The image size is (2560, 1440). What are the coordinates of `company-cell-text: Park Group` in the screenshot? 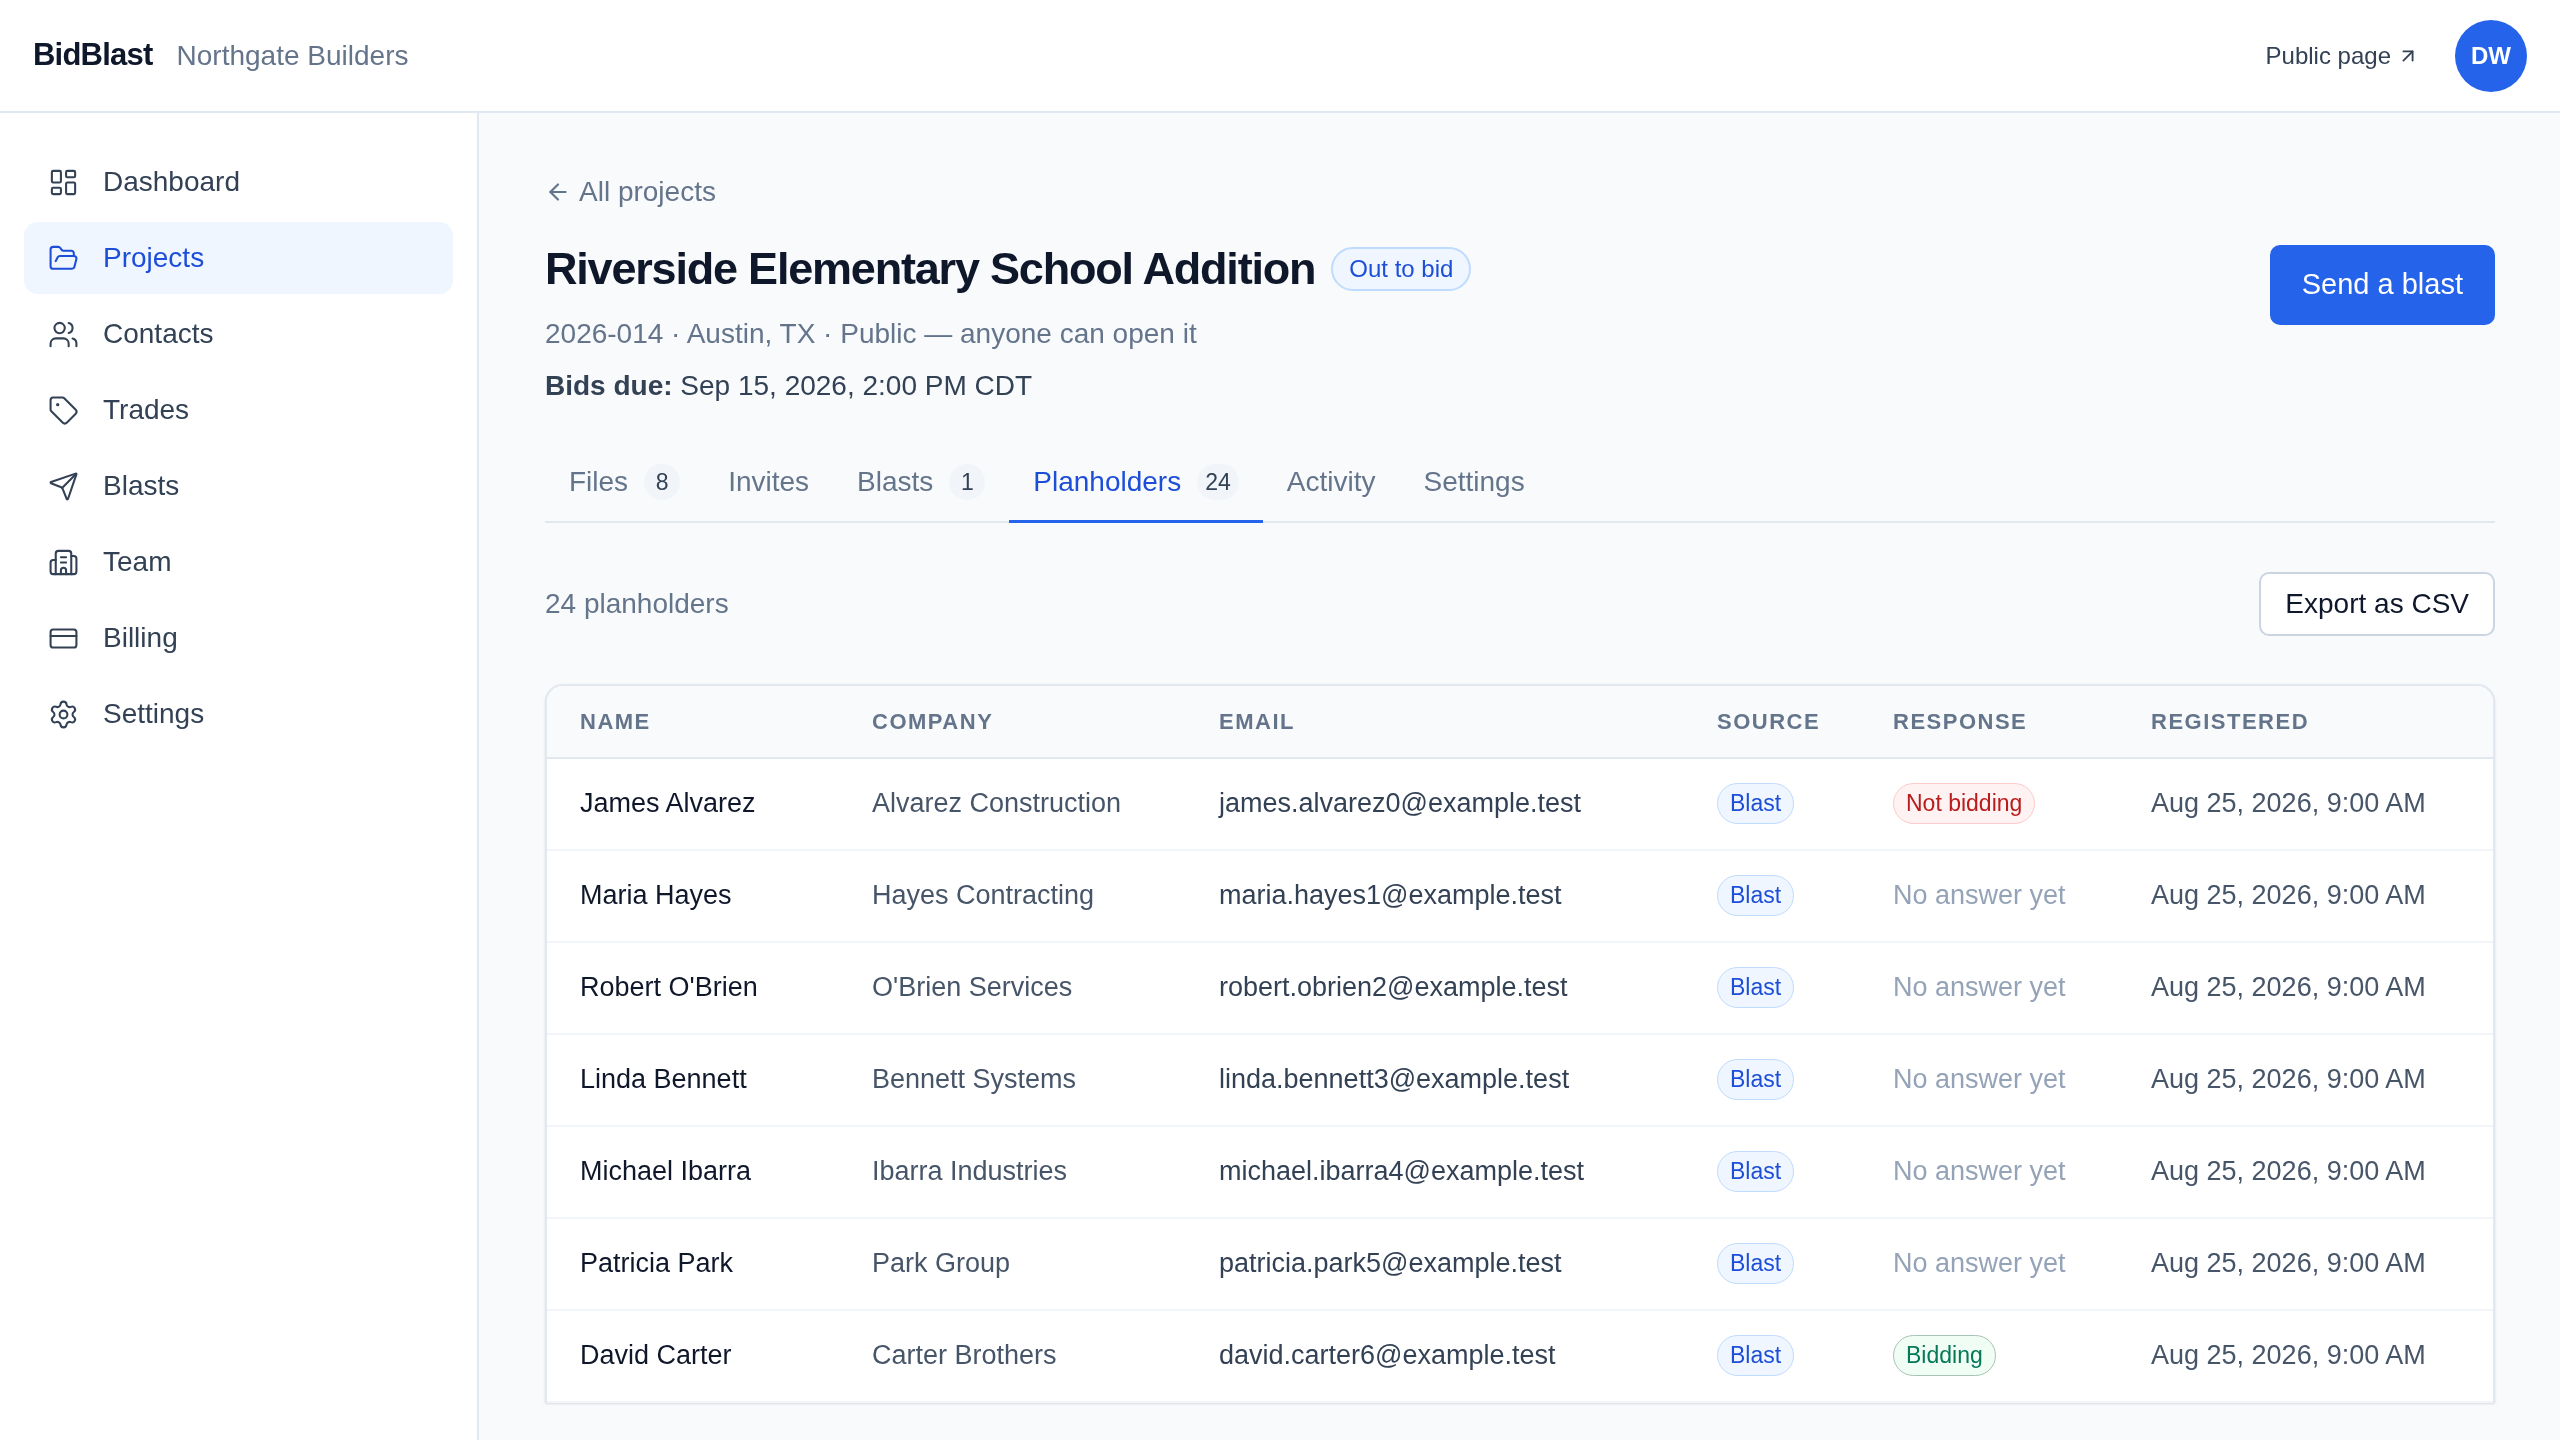 It's located at (942, 1264).